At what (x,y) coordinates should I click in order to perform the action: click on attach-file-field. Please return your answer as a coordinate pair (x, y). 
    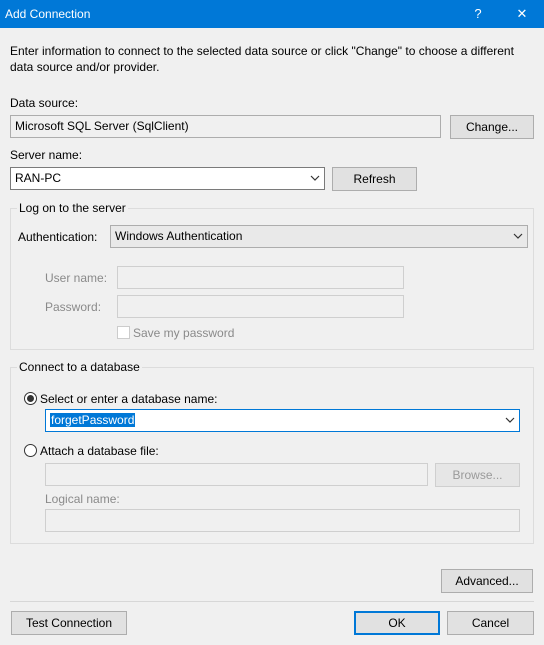
    Looking at the image, I should click on (236, 474).